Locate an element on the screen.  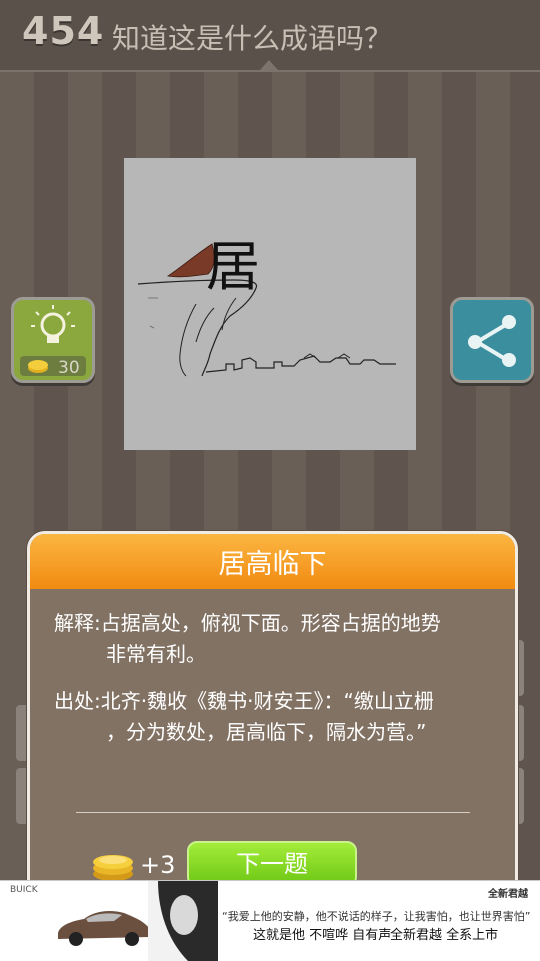
definition-line2: 非常有利。 is located at coordinates (156, 654).